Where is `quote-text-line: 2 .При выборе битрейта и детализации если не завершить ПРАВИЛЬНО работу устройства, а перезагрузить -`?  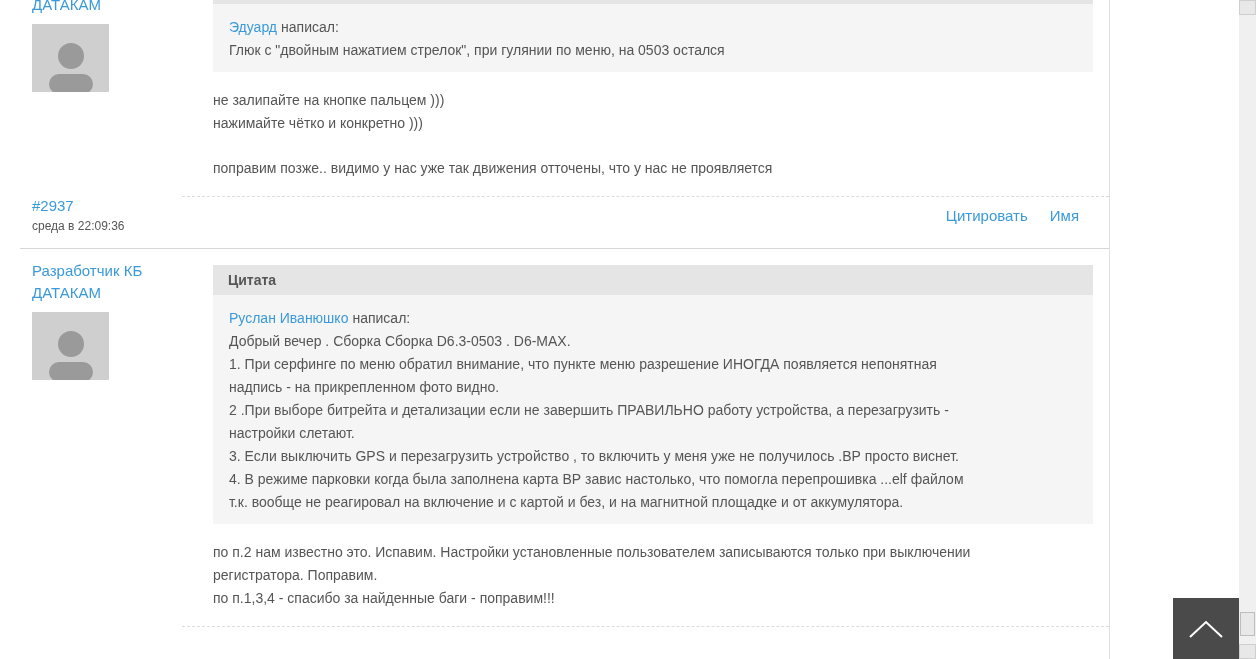 quote-text-line: 2 .При выборе битрейта и детализации если не завершить ПРАВИЛЬНО работу устройства, а перезагрузить - is located at coordinates (589, 410).